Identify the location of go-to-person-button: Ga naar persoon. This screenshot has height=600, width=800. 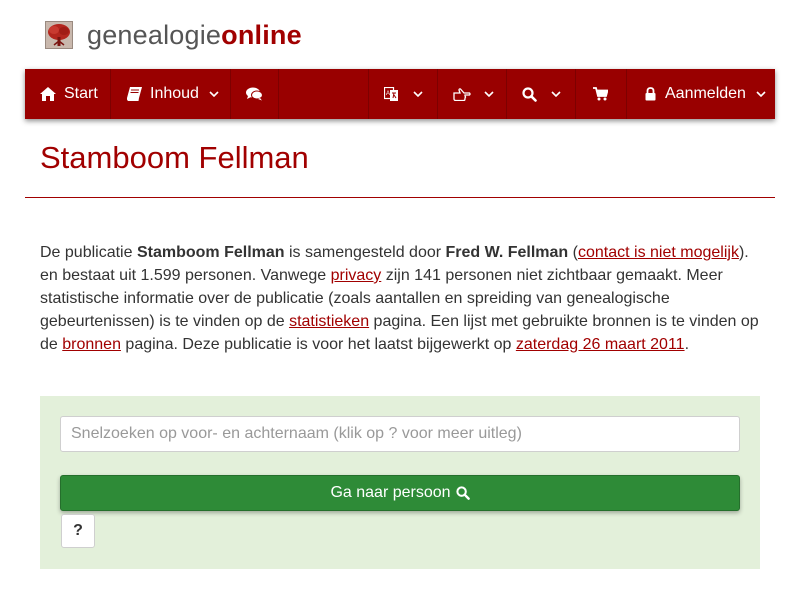
(400, 493).